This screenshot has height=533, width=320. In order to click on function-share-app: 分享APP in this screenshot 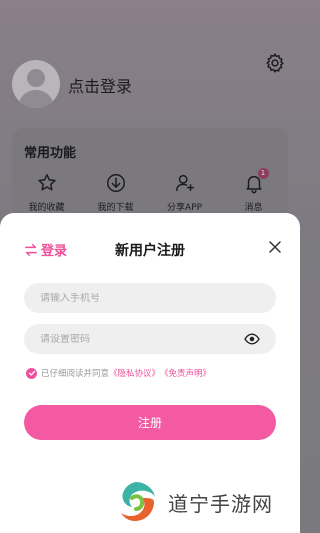, I will do `click(184, 192)`.